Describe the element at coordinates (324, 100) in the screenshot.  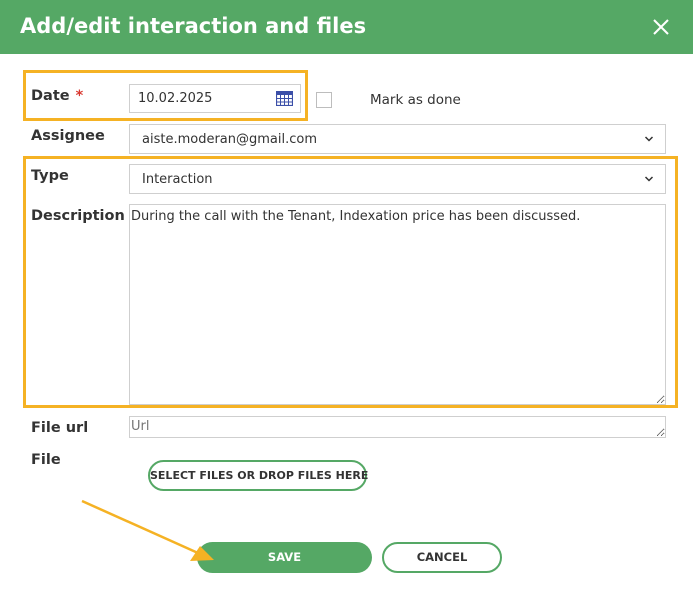
I see `mark-done-checkbox` at that location.